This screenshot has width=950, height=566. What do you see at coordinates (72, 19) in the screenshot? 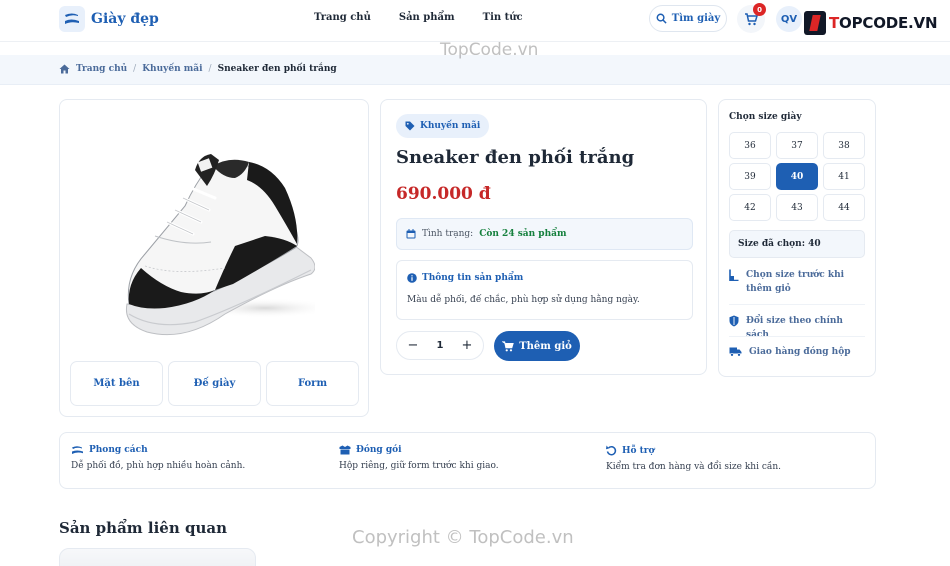
I see `shoe-logo-icon` at bounding box center [72, 19].